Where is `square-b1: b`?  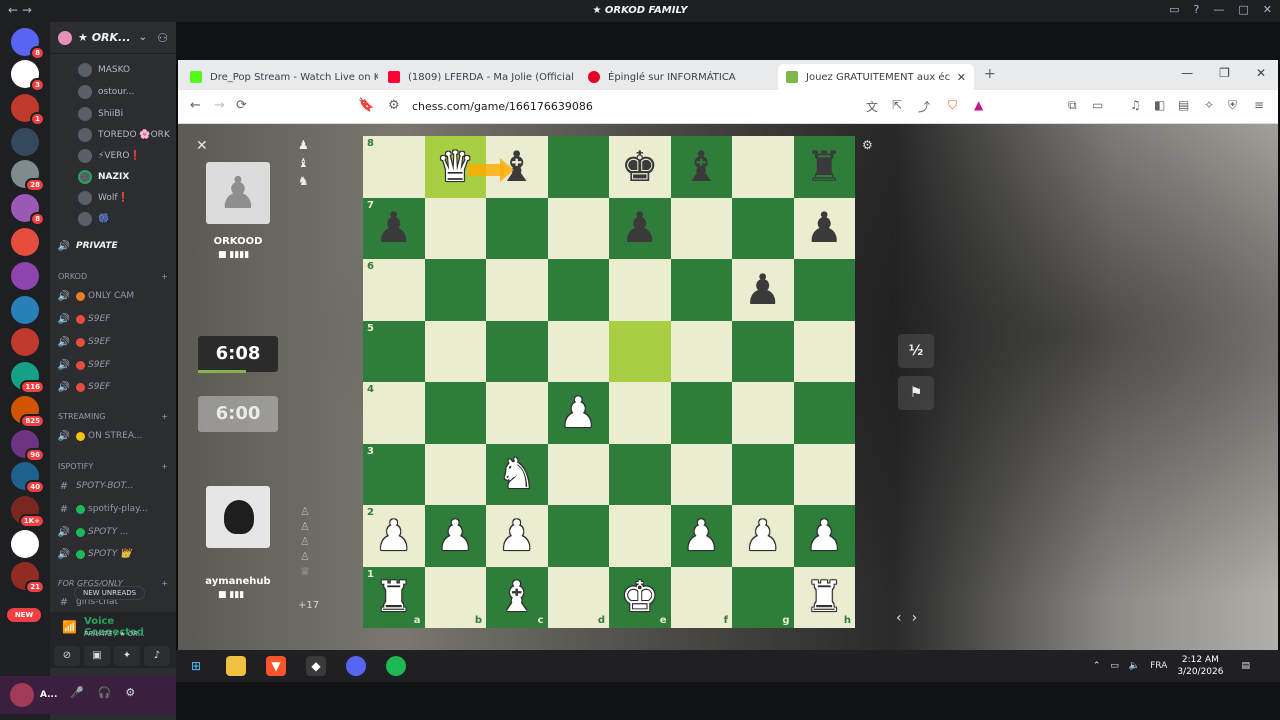
square-b1: b is located at coordinates (455, 597).